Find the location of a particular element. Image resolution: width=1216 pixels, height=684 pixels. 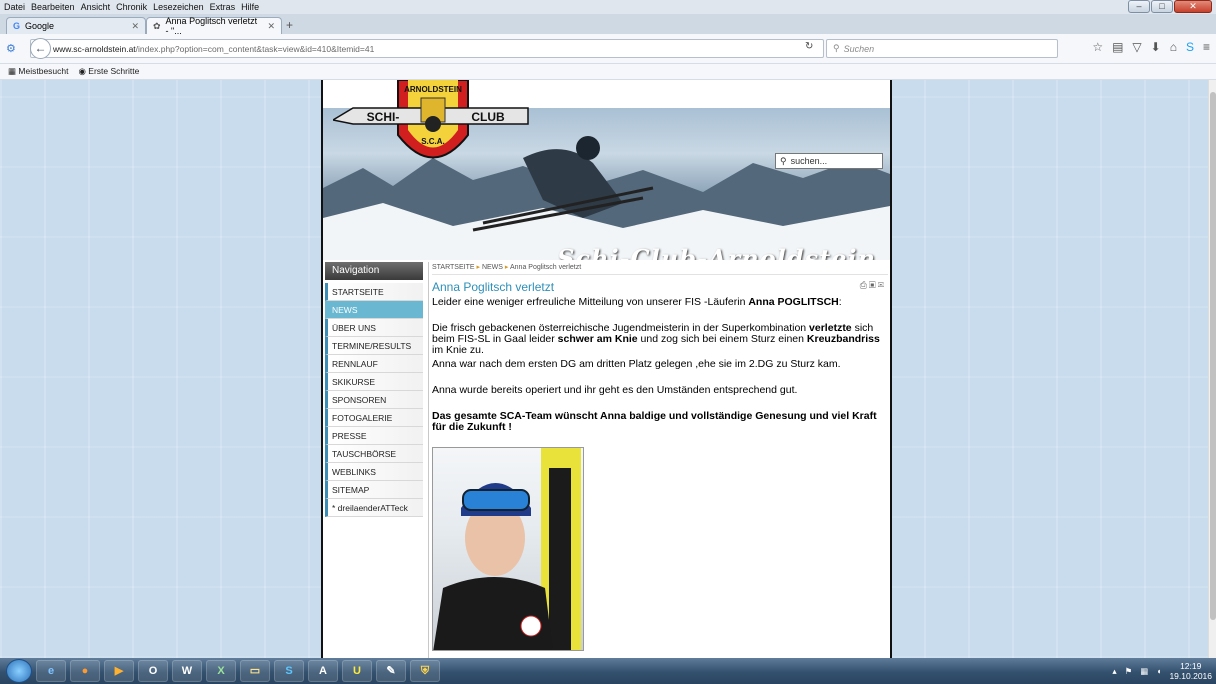

u-app-icon: U is located at coordinates (357, 671).